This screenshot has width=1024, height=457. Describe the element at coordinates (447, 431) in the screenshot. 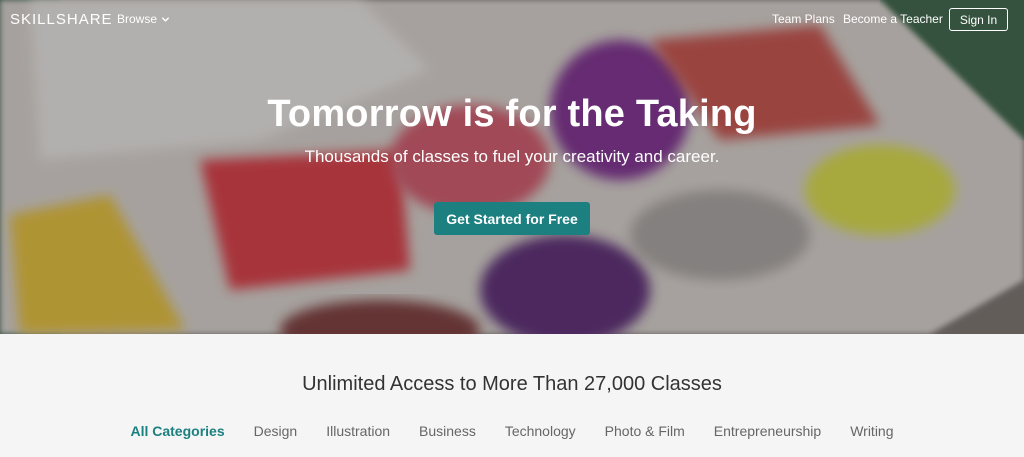

I see `tab-business: Business` at that location.